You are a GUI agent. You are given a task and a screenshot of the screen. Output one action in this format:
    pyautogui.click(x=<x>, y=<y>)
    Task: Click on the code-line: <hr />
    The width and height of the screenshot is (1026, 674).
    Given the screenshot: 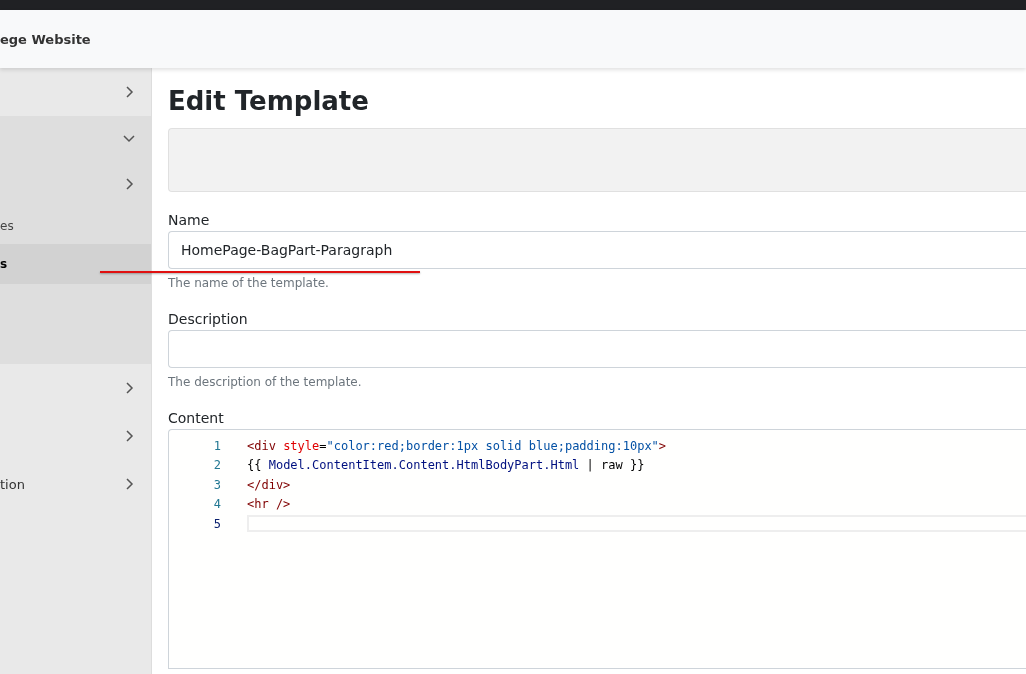 What is the action you would take?
    pyautogui.click(x=269, y=504)
    